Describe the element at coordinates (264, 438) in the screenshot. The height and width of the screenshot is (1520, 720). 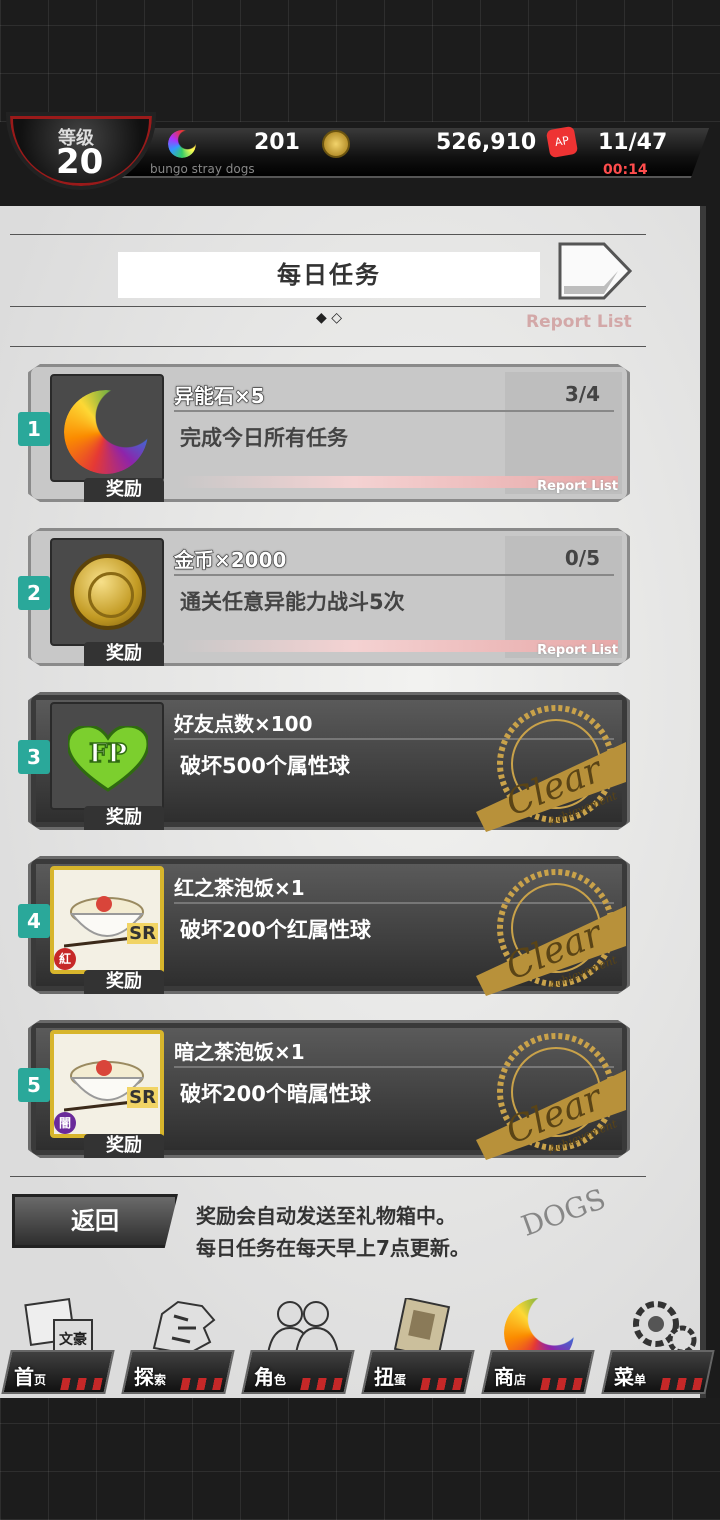
I see `task-description: 完成今日所有任务` at that location.